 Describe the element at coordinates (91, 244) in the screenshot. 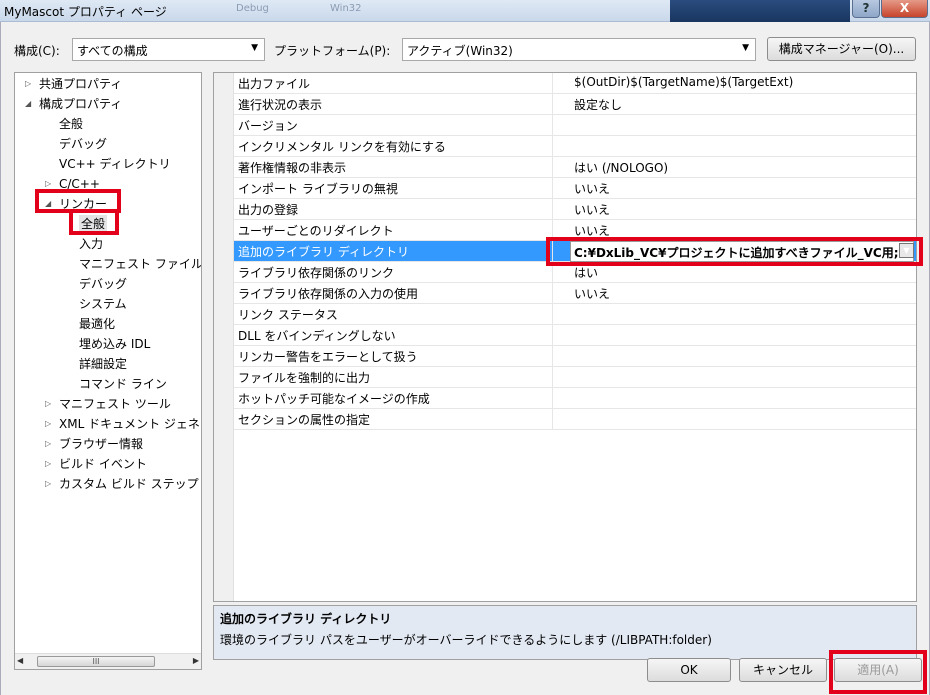

I see `tree-node-linker-input: 入力` at that location.